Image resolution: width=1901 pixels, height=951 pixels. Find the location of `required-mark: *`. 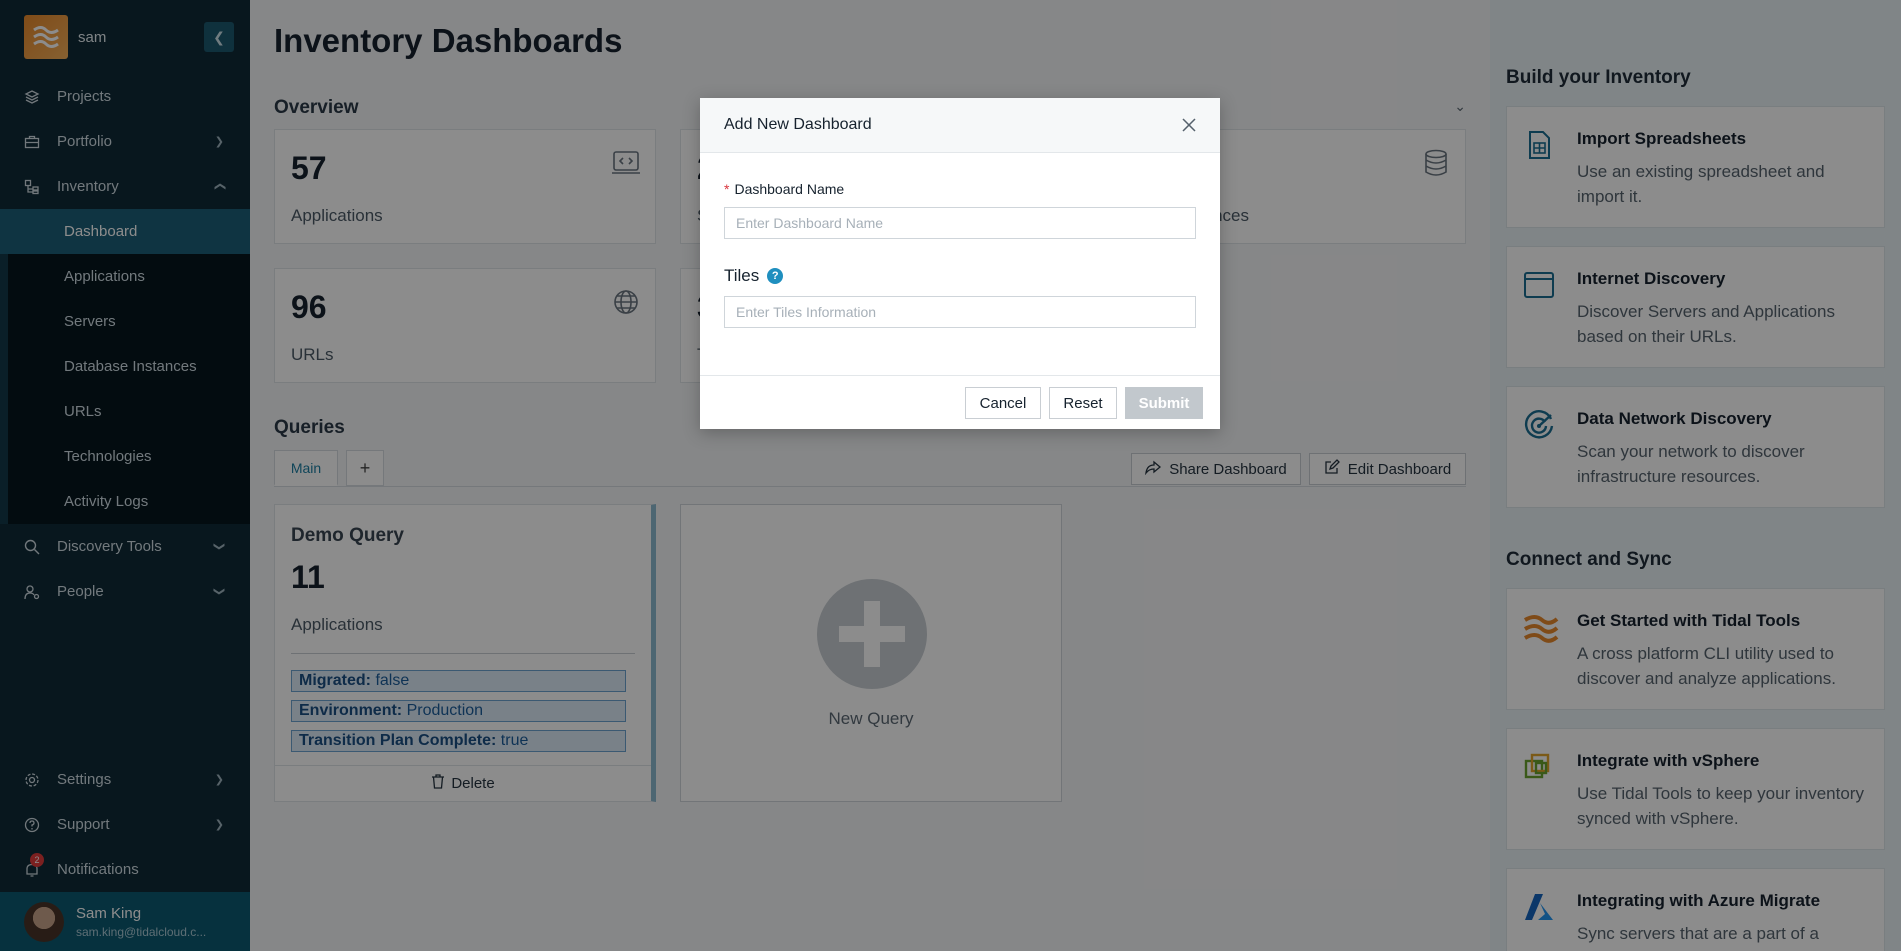

required-mark: * is located at coordinates (727, 189).